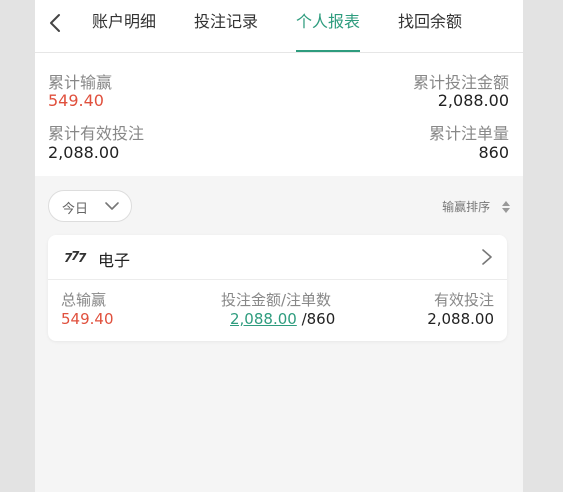  What do you see at coordinates (263, 319) in the screenshot?
I see `card-bet-amount-link: 2,088.00` at bounding box center [263, 319].